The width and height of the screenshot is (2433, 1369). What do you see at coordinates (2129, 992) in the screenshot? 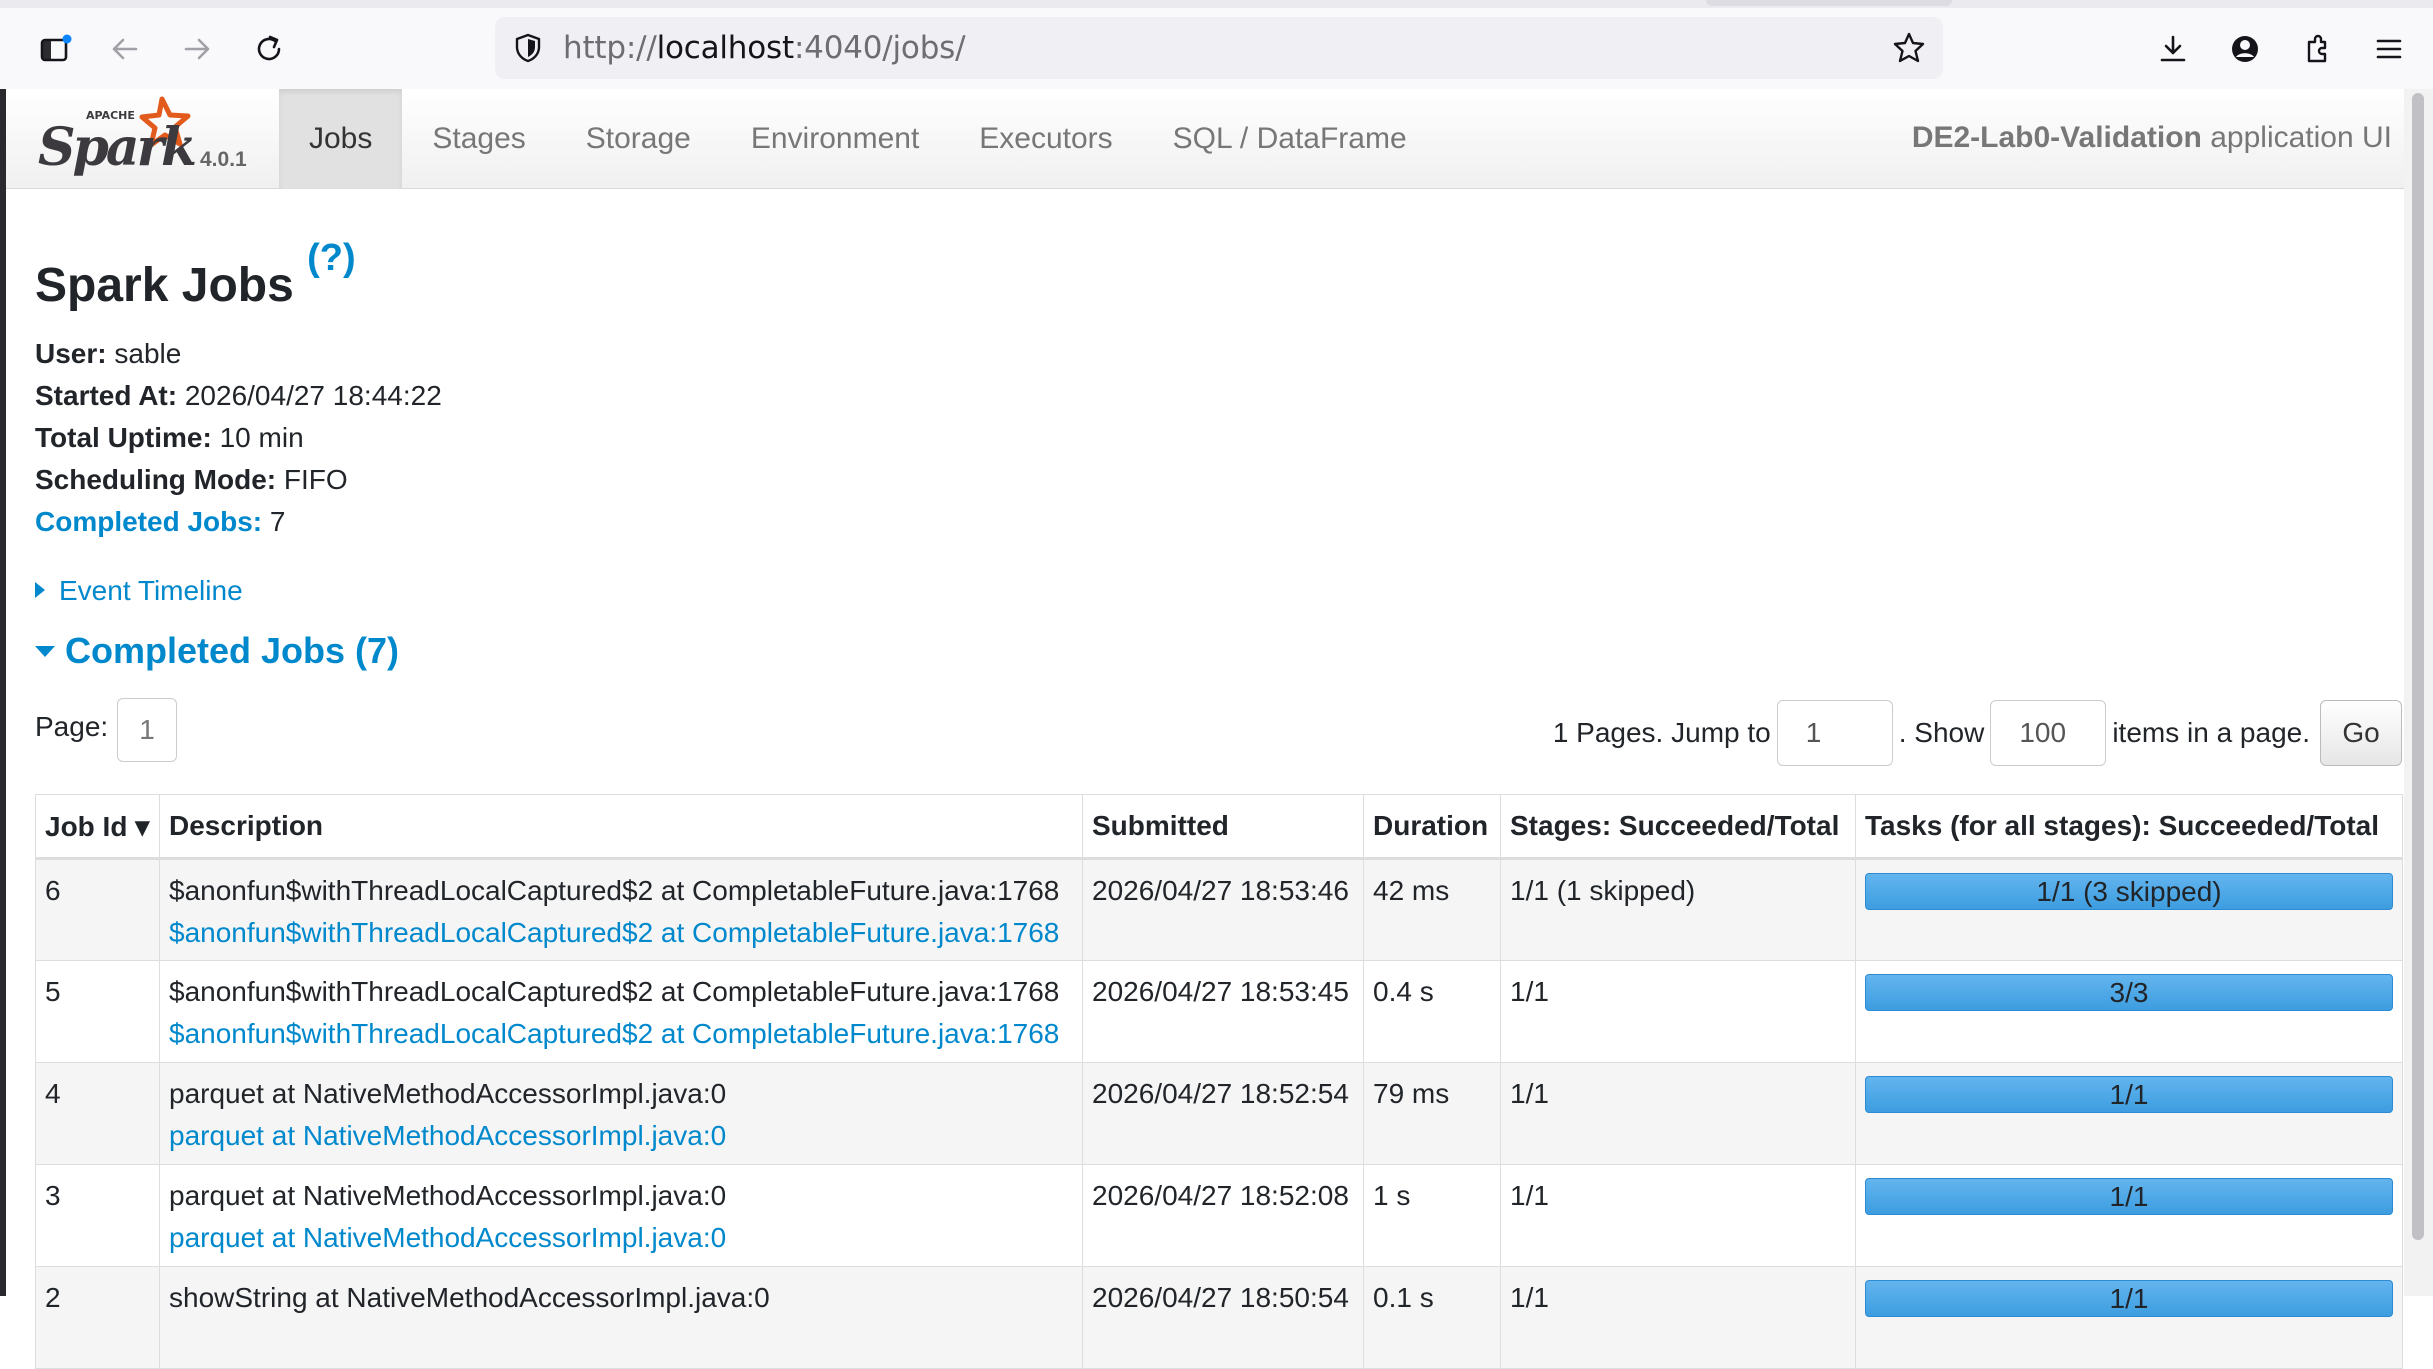
I see `task-progress-bar: 3/3` at bounding box center [2129, 992].